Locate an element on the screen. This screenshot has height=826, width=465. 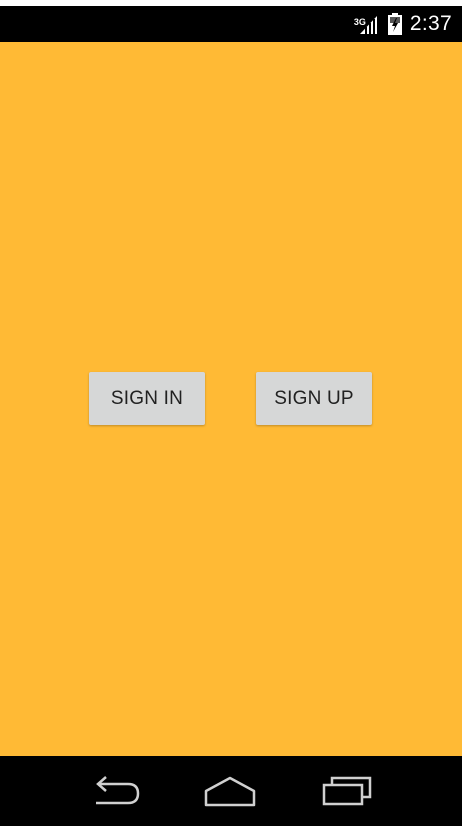
home-button is located at coordinates (230, 791).